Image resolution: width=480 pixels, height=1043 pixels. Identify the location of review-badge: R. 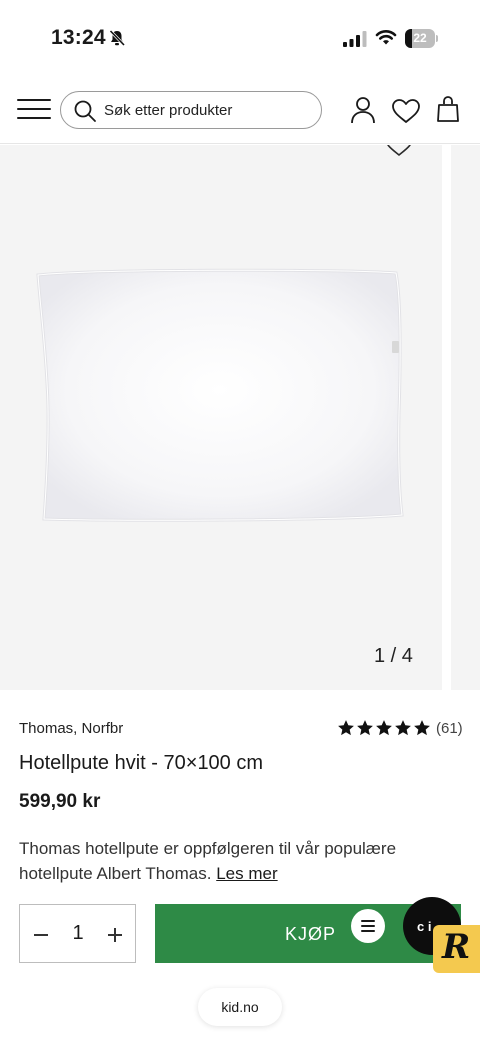
(456, 949).